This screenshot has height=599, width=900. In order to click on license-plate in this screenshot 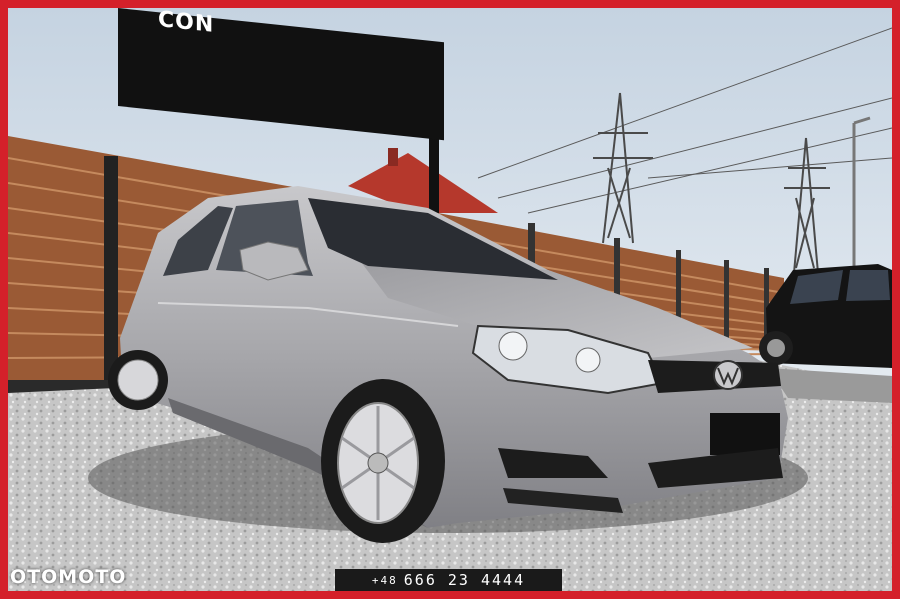, I will do `click(745, 434)`.